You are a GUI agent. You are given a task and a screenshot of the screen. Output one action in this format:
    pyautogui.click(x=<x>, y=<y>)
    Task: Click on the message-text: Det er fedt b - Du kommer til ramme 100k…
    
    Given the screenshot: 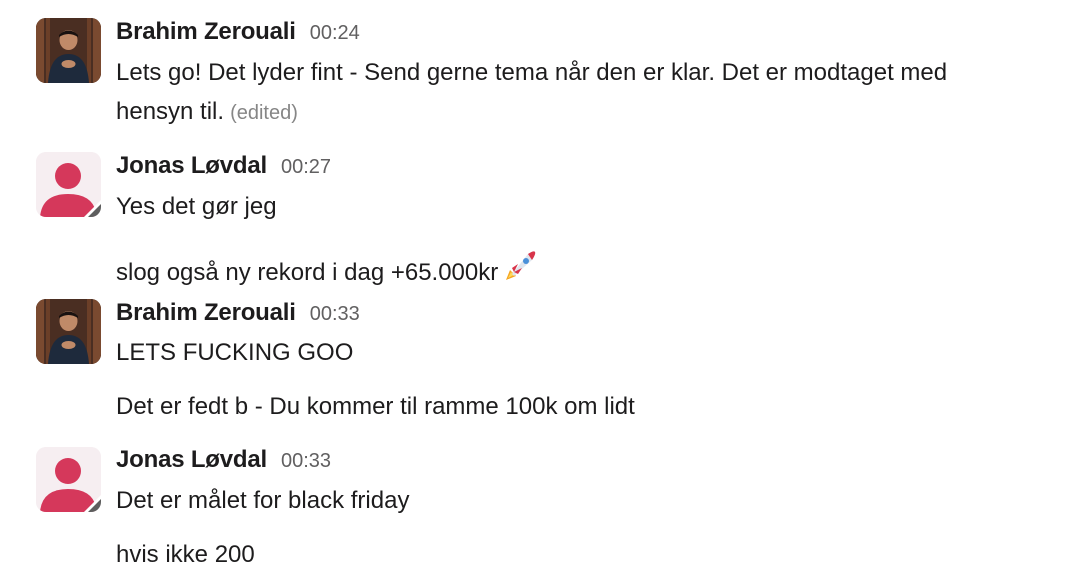 What is the action you would take?
    pyautogui.click(x=375, y=406)
    